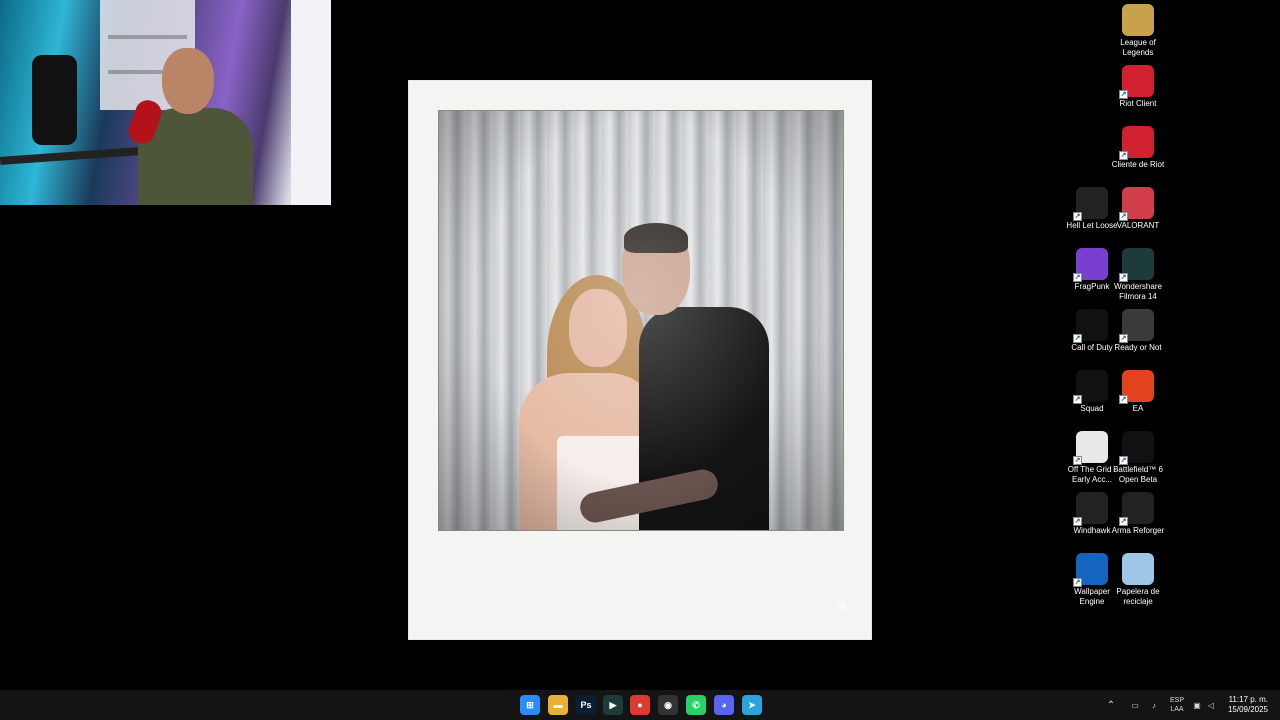 The image size is (1280, 720). Describe the element at coordinates (1197, 705) in the screenshot. I see `display-icon: ▣` at that location.